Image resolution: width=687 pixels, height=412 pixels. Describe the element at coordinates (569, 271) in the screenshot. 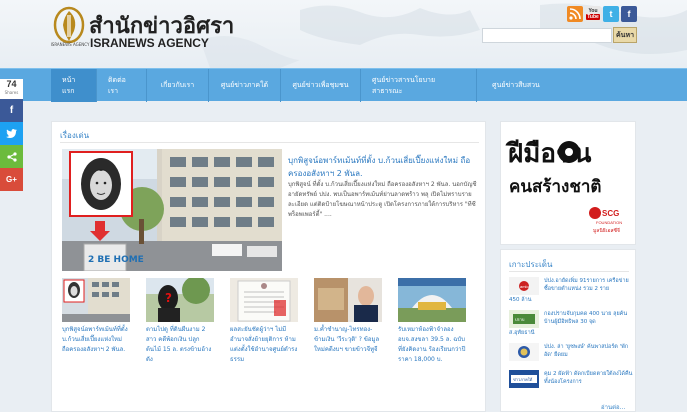

I see `hot-issues-divider` at that location.